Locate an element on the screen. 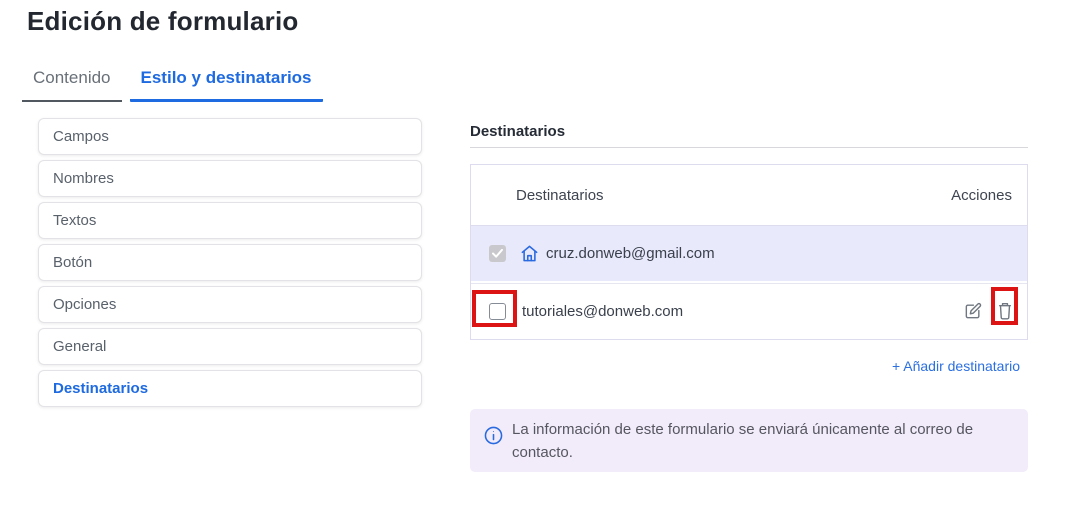 This screenshot has height=521, width=1068. add-recipient-link: + Añadir destinatario is located at coordinates (956, 366).